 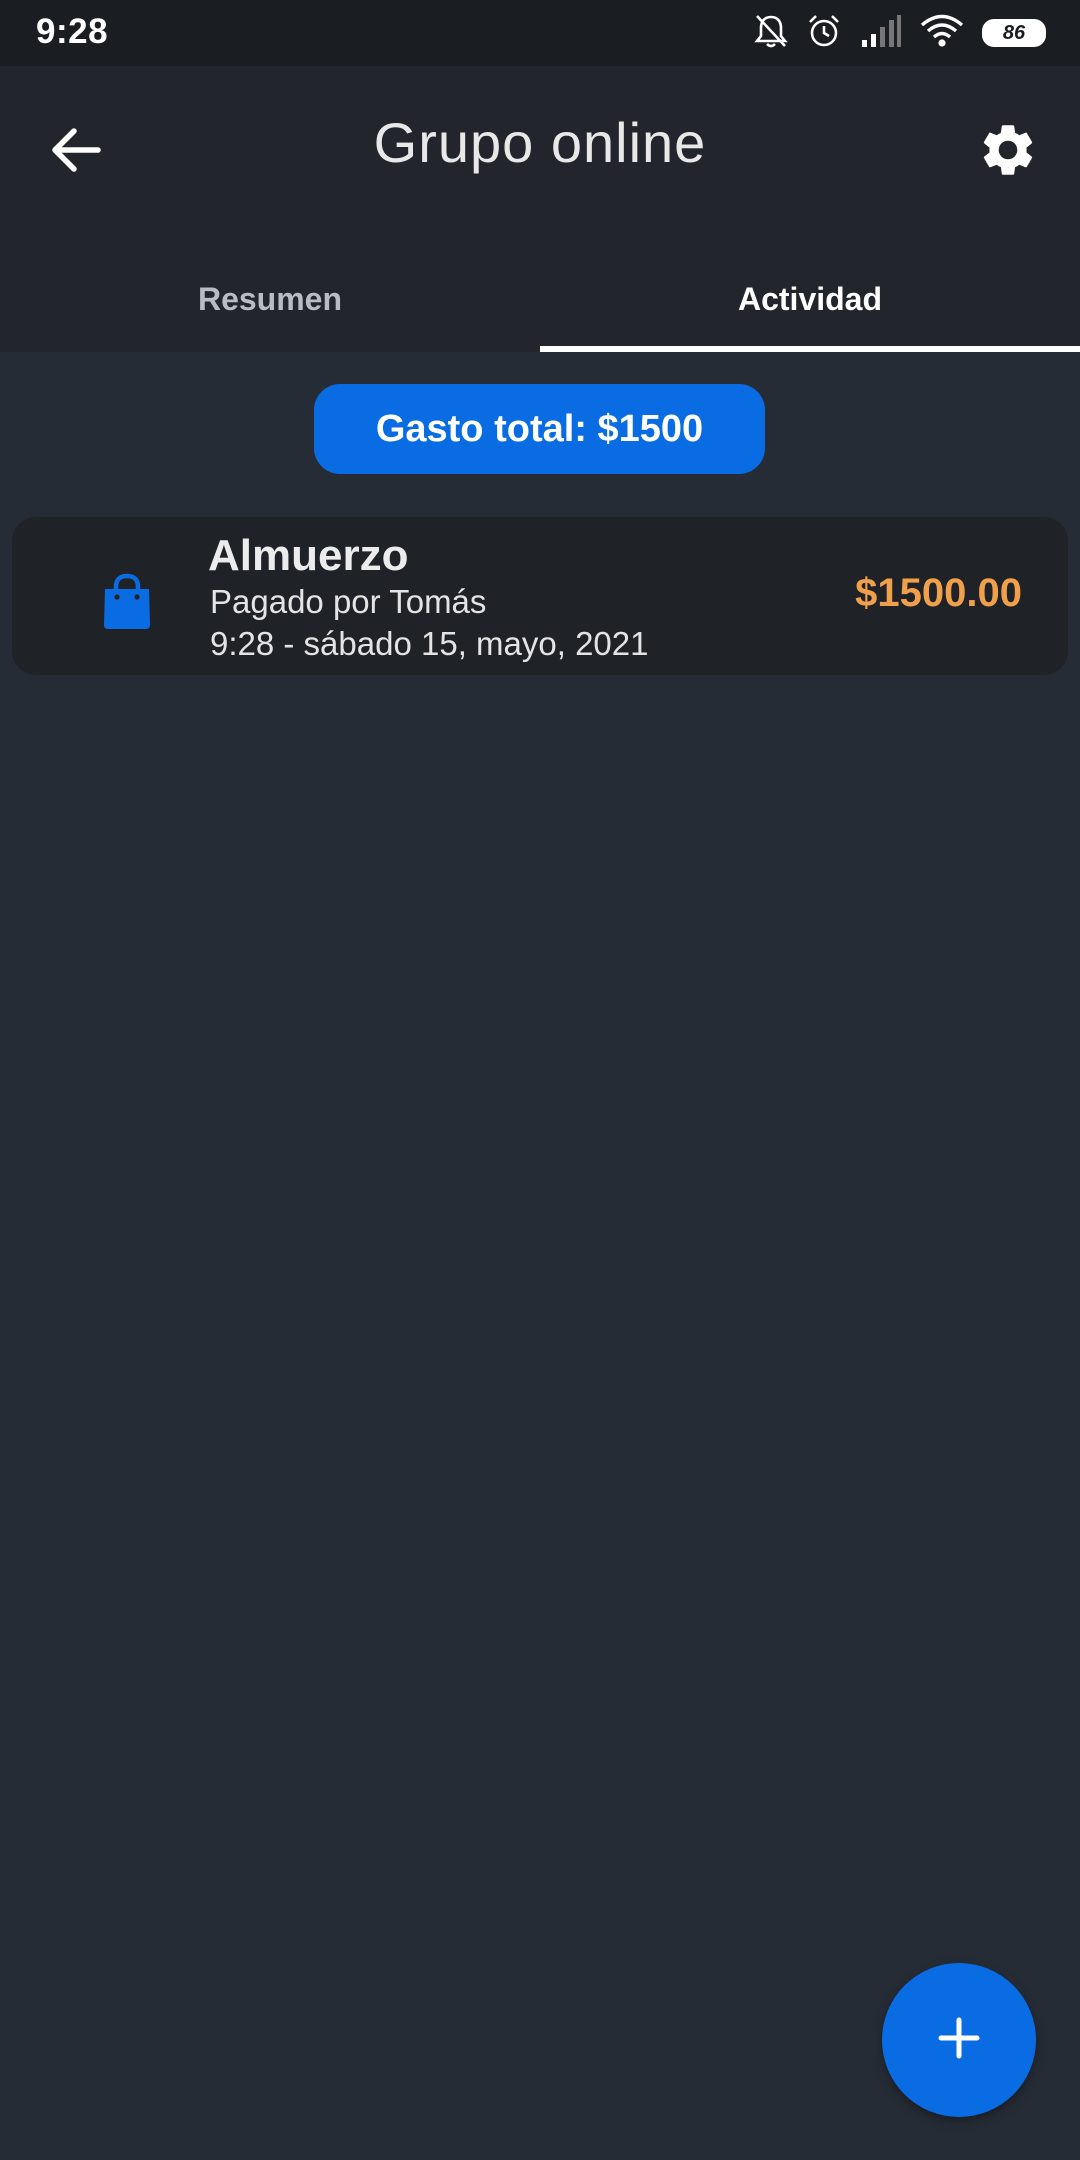 I want to click on battery-icon: 86, so click(x=1014, y=33).